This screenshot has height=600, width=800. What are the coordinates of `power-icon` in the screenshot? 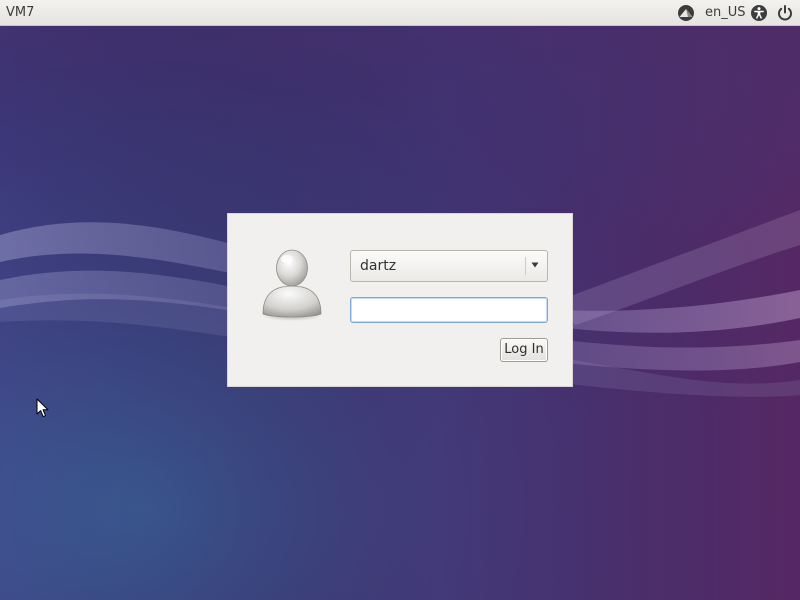 It's located at (785, 13).